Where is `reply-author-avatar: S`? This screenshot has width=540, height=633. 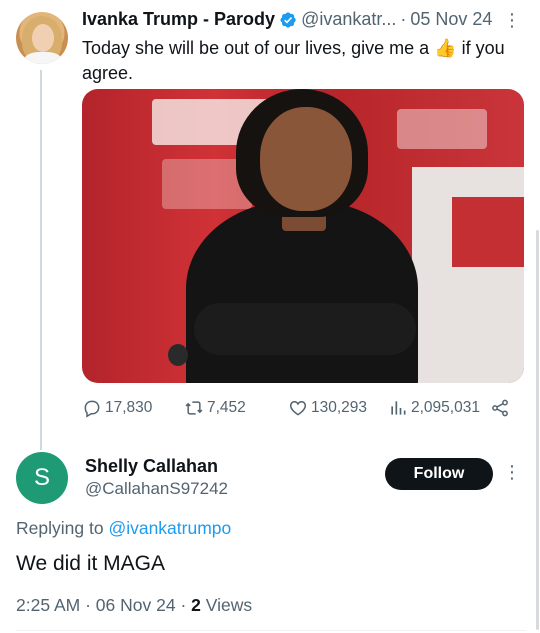
reply-author-avatar: S is located at coordinates (42, 478).